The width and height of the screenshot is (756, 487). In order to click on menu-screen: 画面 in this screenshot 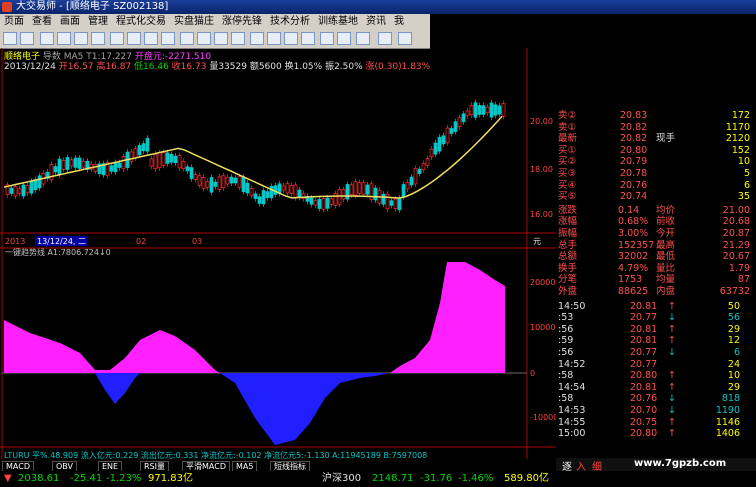, I will do `click(70, 22)`.